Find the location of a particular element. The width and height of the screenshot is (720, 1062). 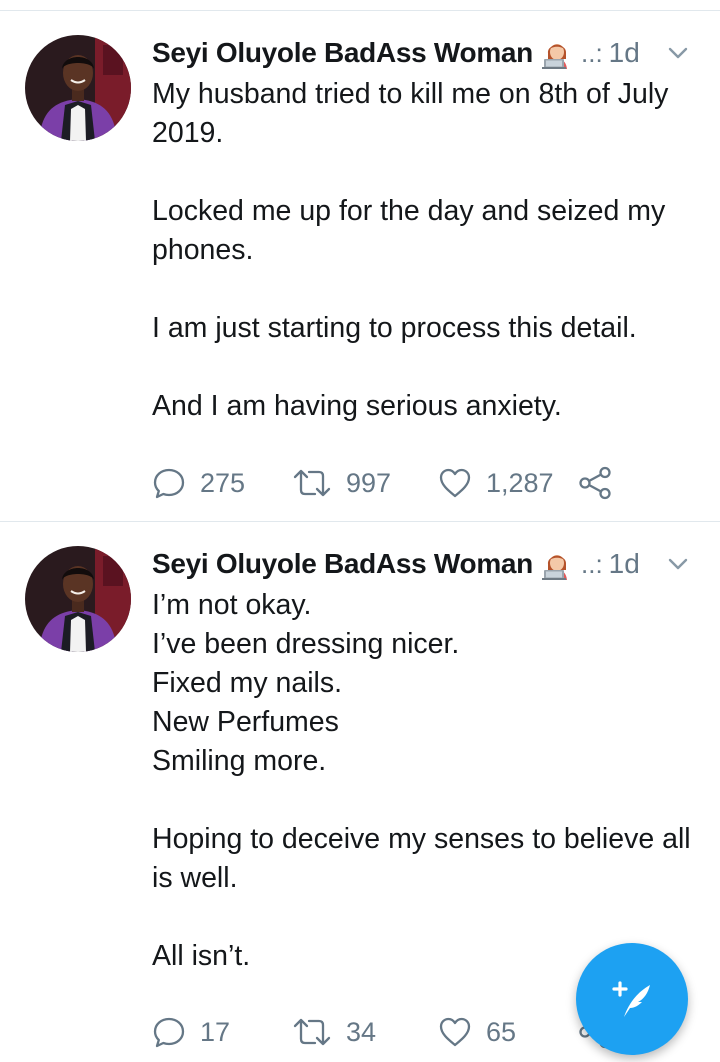

share-button is located at coordinates (595, 483).